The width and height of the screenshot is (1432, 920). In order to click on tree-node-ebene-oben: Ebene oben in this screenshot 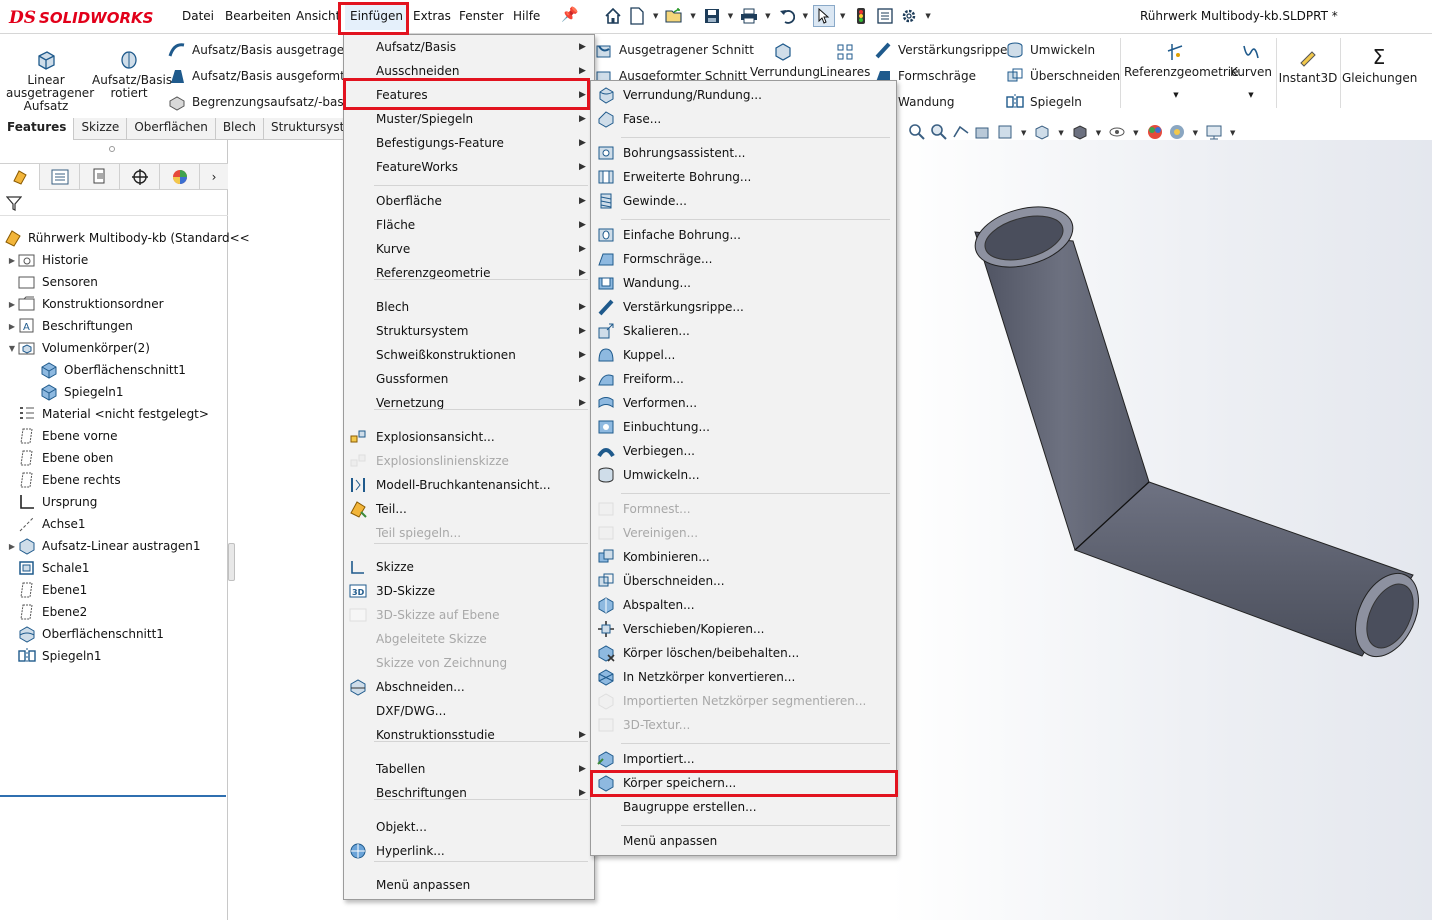, I will do `click(59, 458)`.